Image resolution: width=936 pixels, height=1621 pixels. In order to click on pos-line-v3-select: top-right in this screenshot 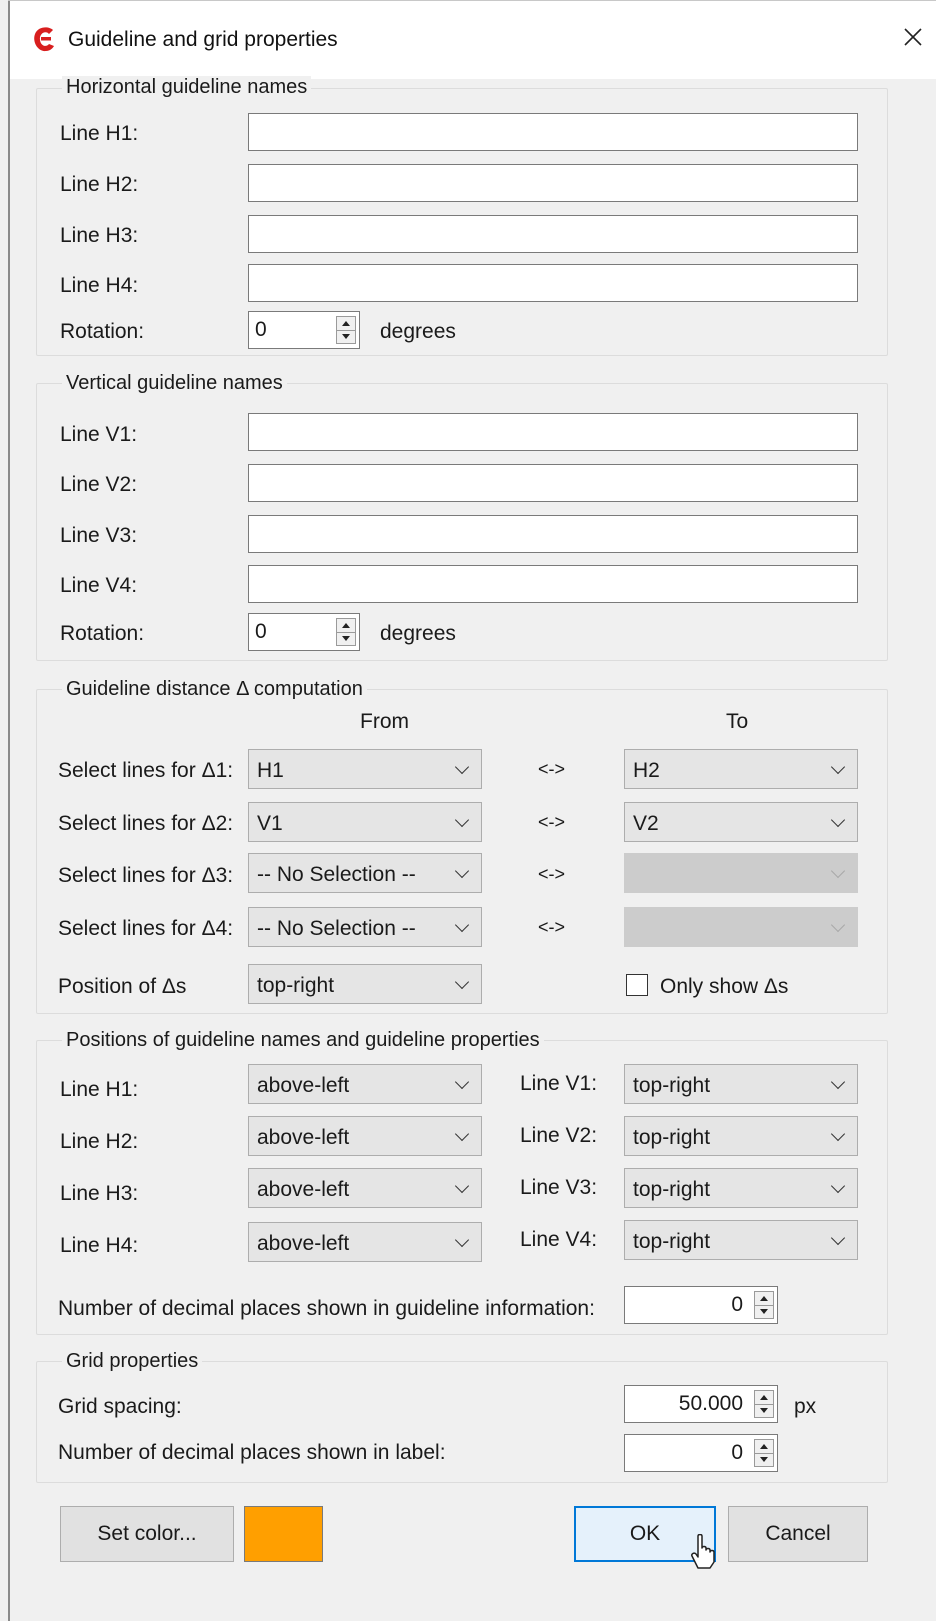, I will do `click(741, 1188)`.